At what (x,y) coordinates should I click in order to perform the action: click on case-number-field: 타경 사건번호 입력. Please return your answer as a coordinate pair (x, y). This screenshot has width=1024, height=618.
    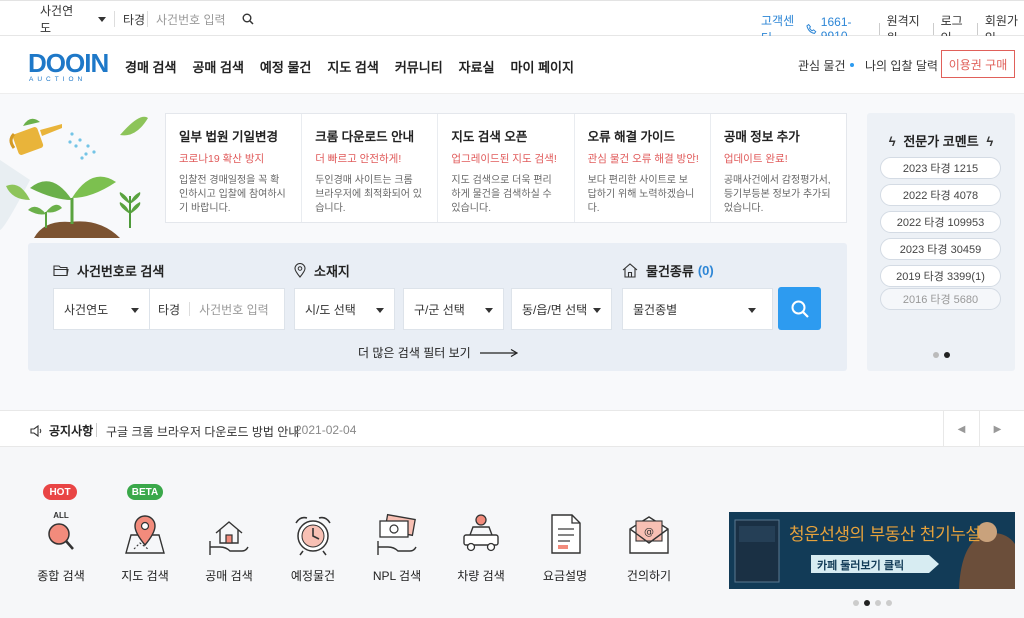
    Looking at the image, I should click on (217, 309).